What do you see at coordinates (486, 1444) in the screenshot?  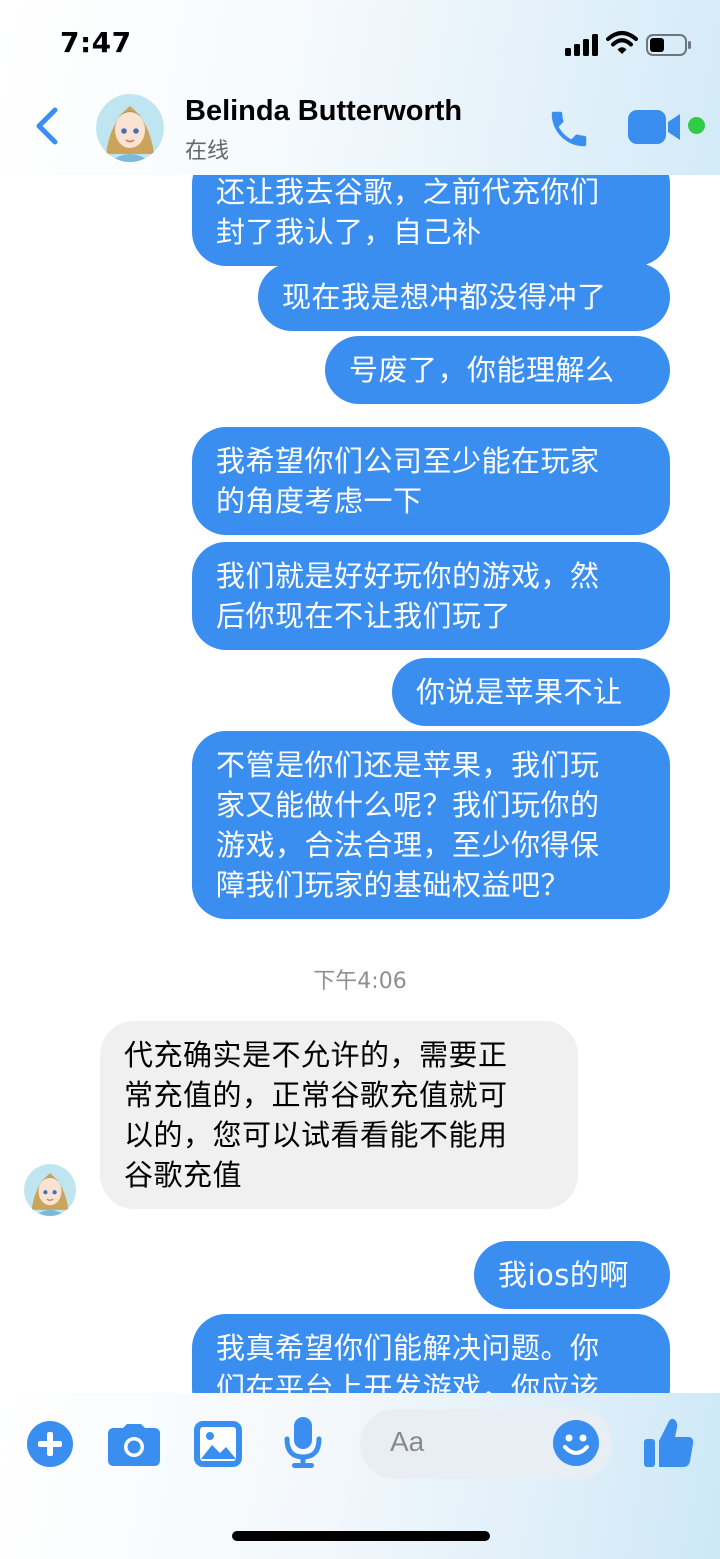 I see `message-input: Aa` at bounding box center [486, 1444].